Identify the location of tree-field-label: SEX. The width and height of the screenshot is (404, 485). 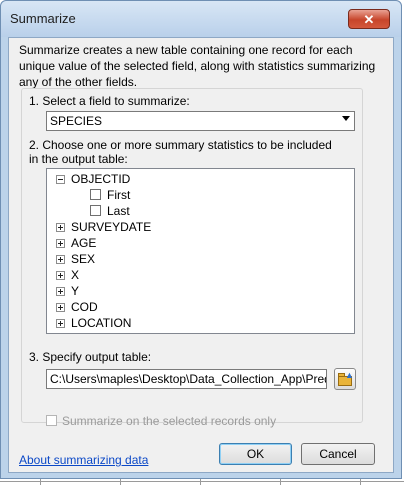
(83, 259).